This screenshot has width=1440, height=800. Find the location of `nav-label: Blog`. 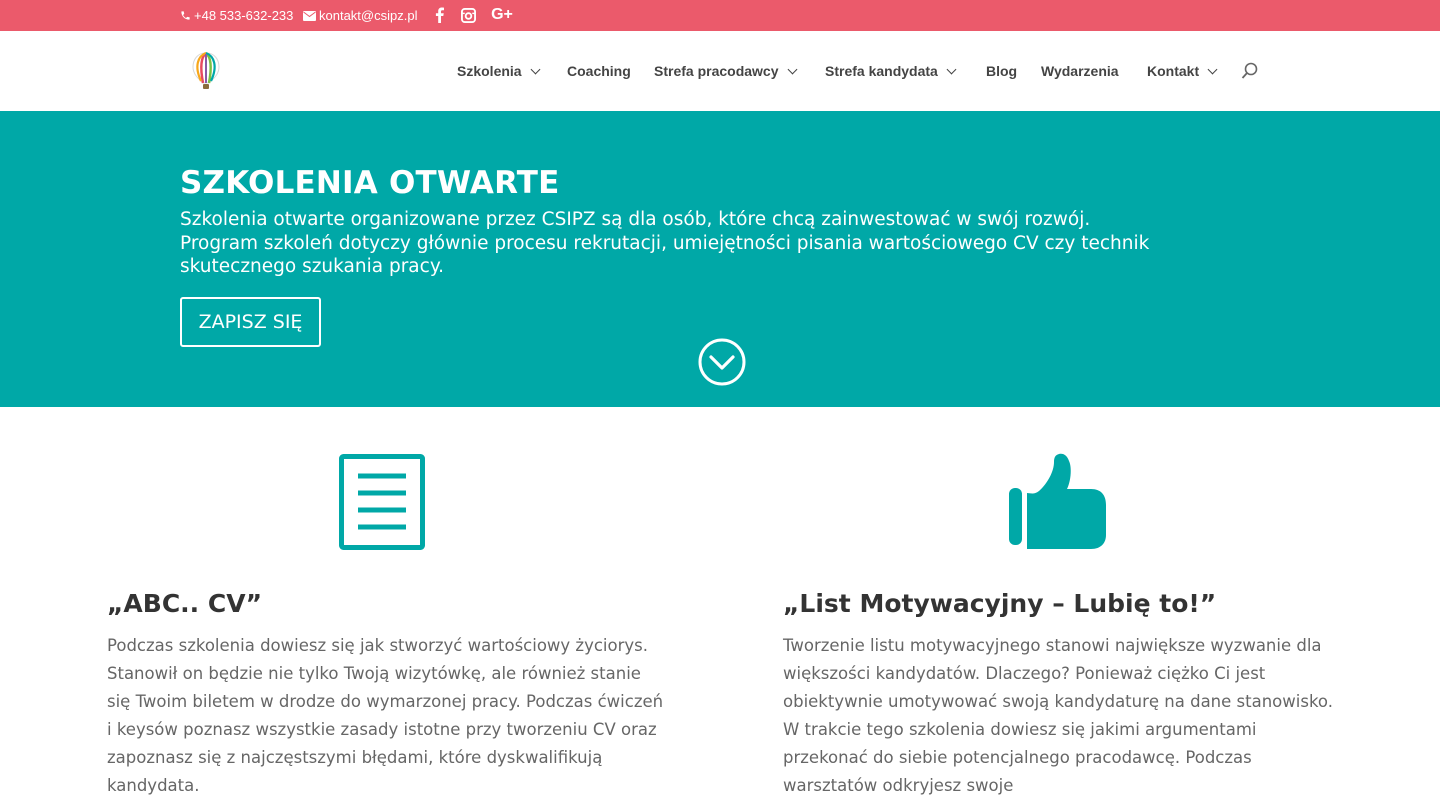

nav-label: Blog is located at coordinates (1002, 71).